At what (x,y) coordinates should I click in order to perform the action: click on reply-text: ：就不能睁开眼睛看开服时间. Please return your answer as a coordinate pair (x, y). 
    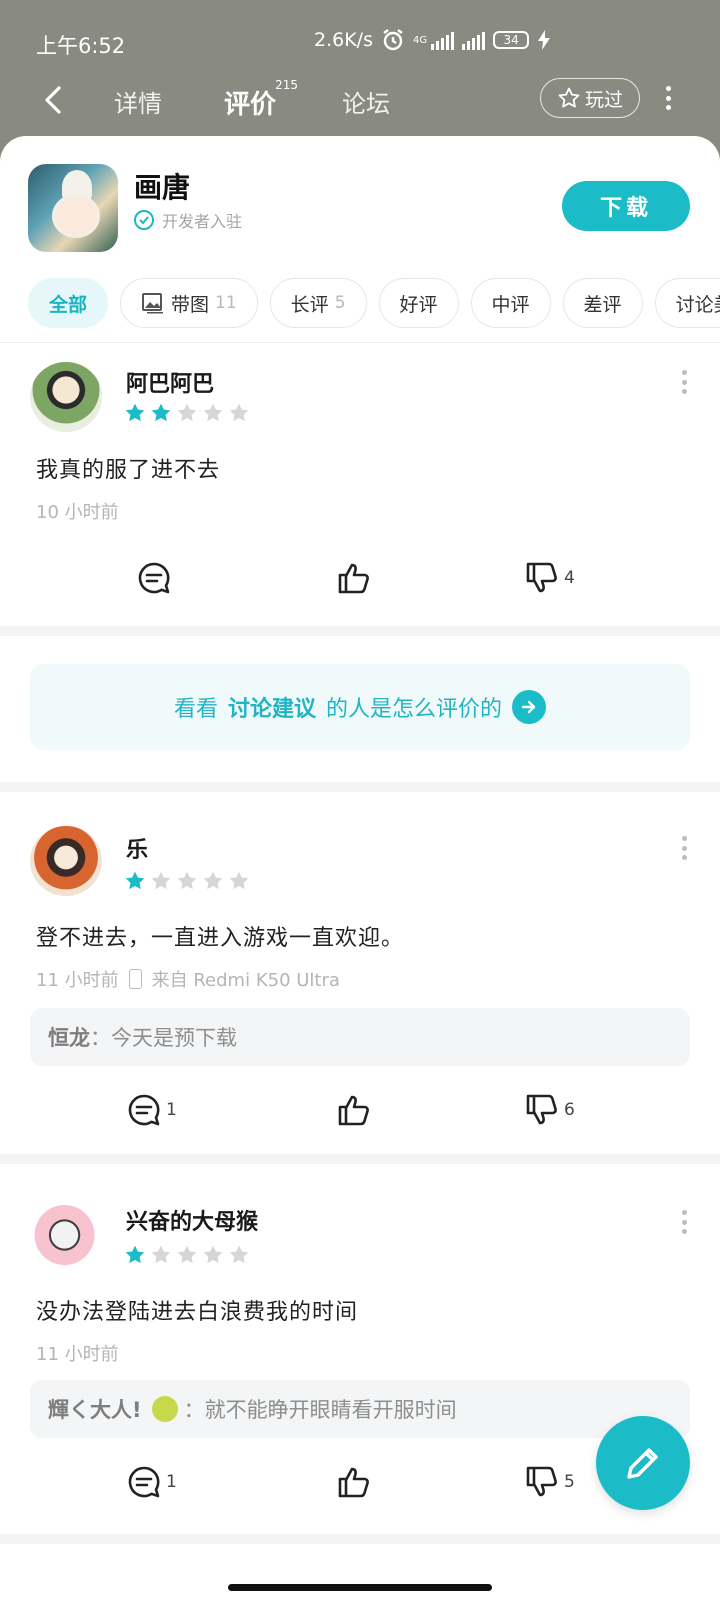
    Looking at the image, I should click on (320, 1410).